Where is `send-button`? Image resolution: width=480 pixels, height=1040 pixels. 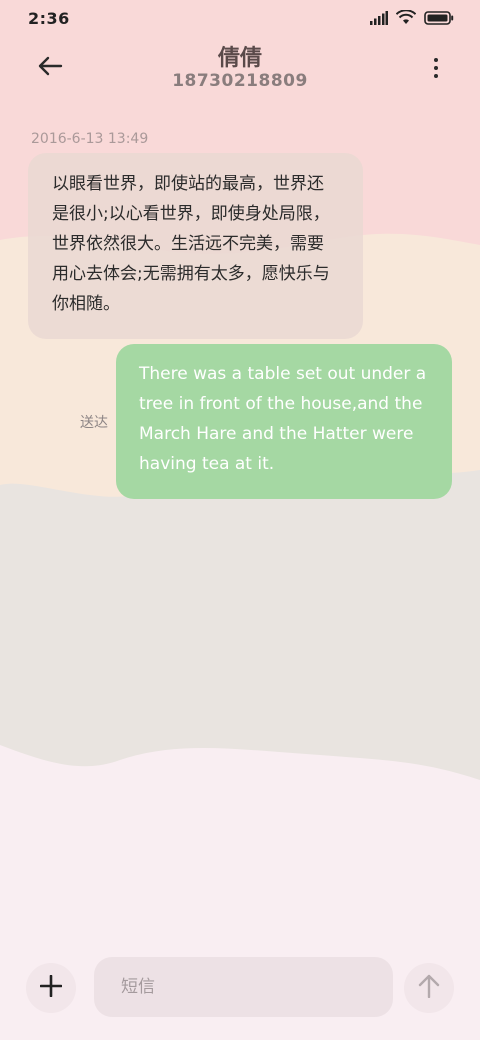
send-button is located at coordinates (429, 988).